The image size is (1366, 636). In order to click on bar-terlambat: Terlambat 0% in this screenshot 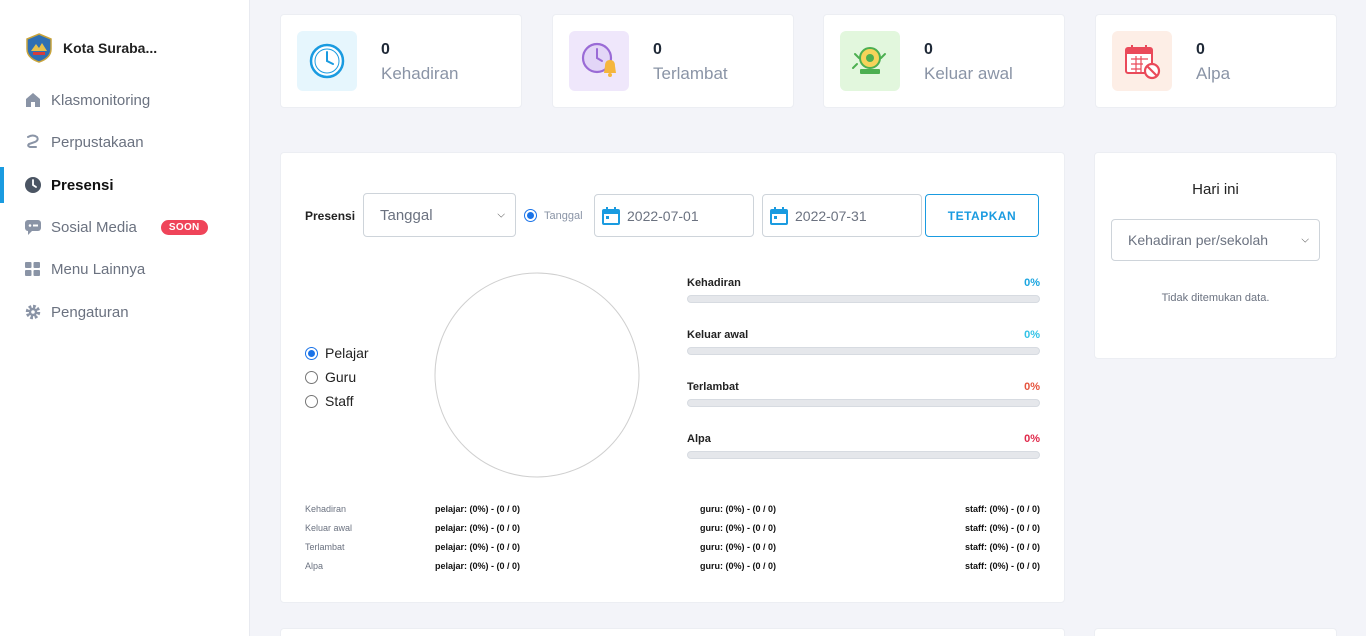, I will do `click(863, 394)`.